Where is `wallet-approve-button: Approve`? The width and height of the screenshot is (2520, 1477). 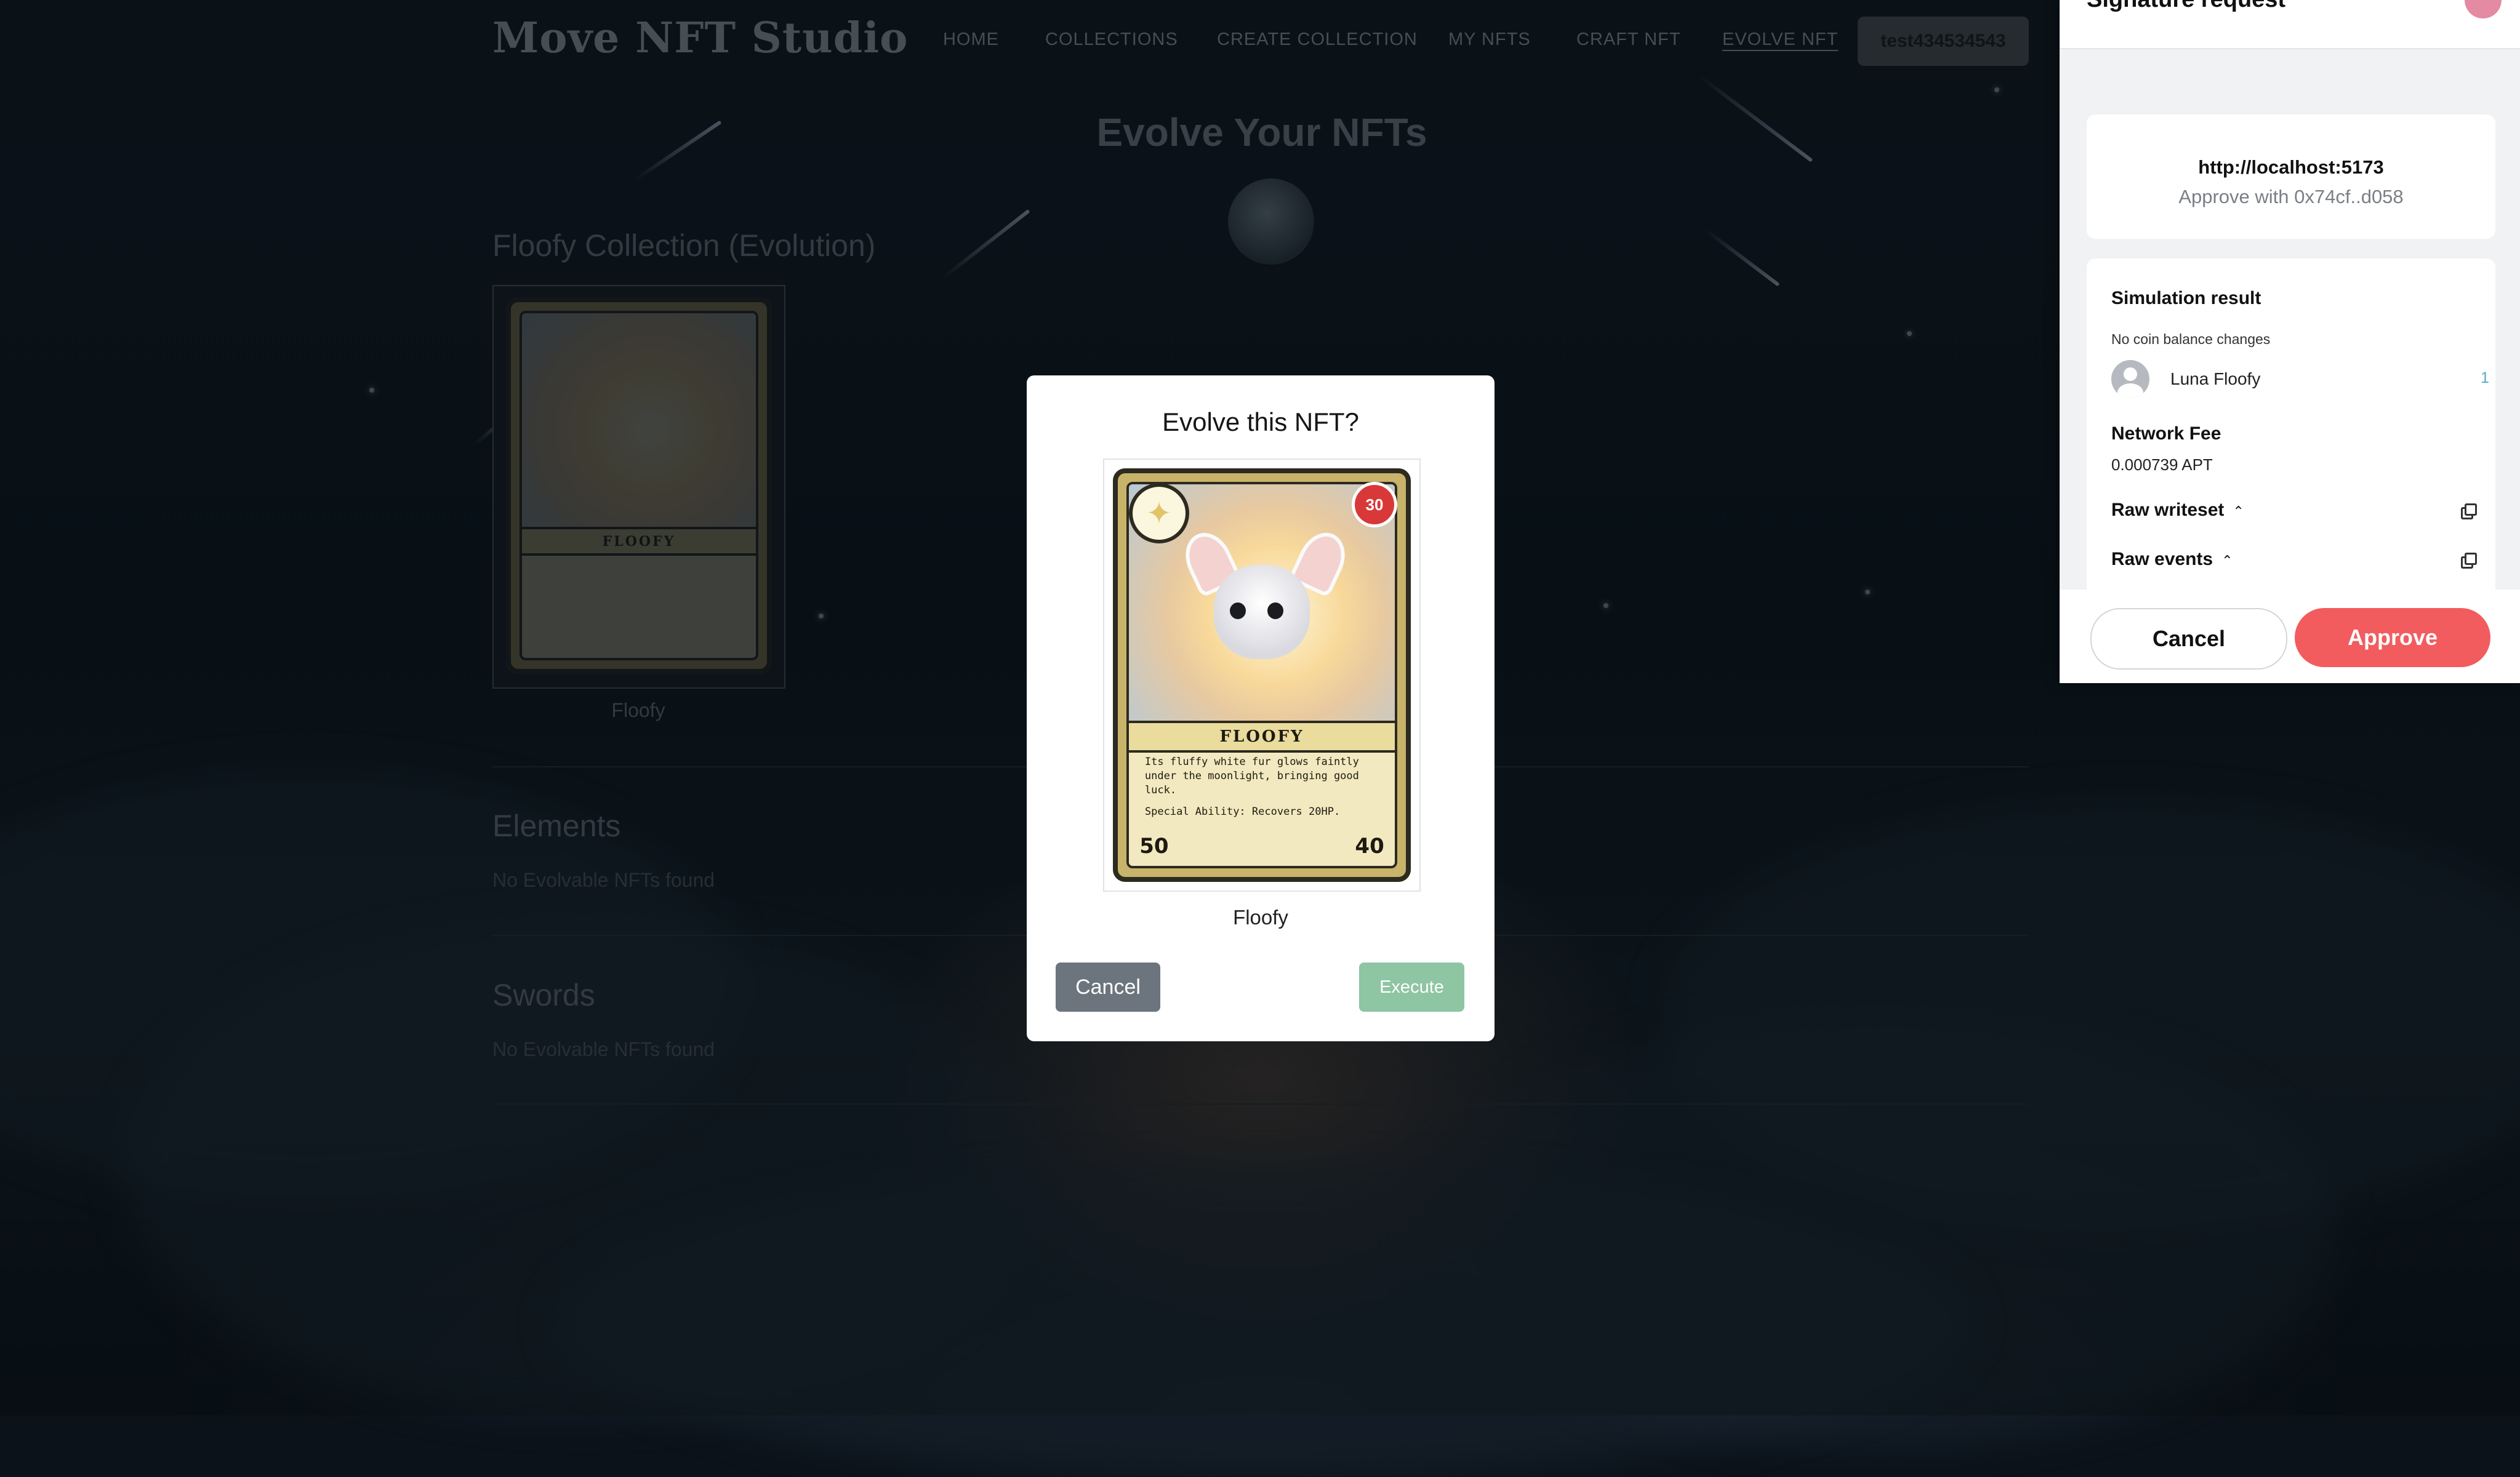
wallet-approve-button: Approve is located at coordinates (2392, 637).